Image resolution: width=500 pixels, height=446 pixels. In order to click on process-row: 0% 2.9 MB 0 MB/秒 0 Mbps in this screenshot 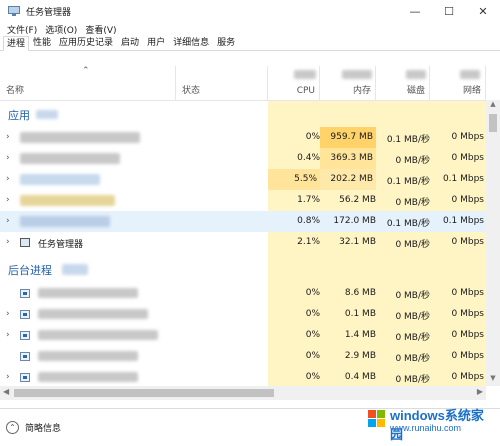, I will do `click(243, 356)`.